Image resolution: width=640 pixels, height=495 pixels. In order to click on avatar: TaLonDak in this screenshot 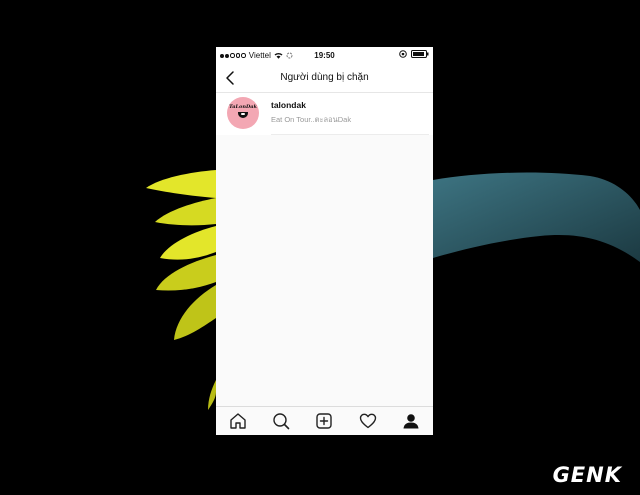, I will do `click(243, 113)`.